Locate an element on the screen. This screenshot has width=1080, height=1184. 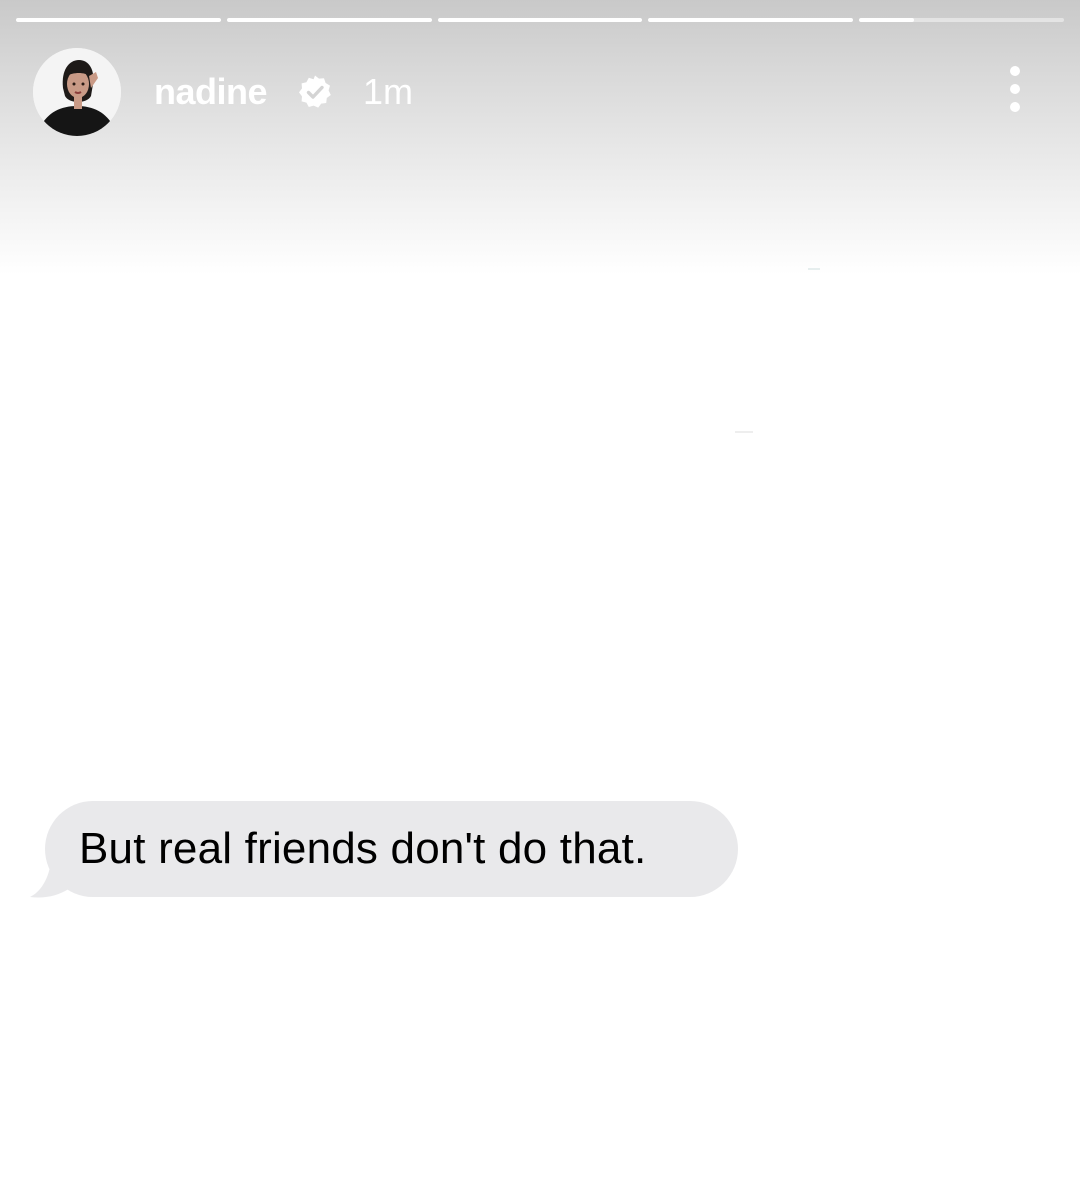
message-text: But real friends don't do that. is located at coordinates (391, 849).